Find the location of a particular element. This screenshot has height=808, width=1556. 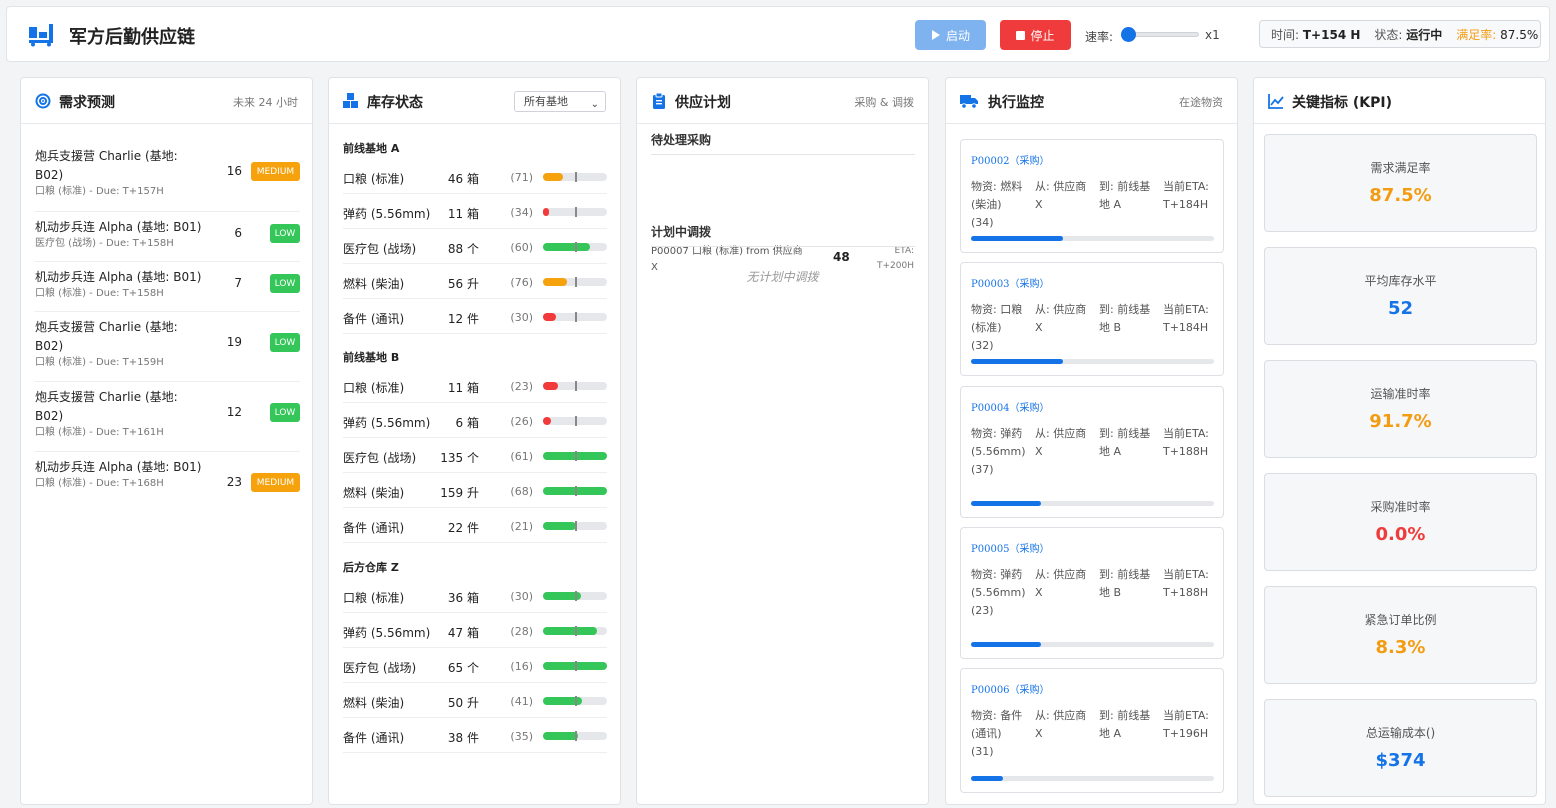

kpi-value: 0.0% is located at coordinates (1400, 534).